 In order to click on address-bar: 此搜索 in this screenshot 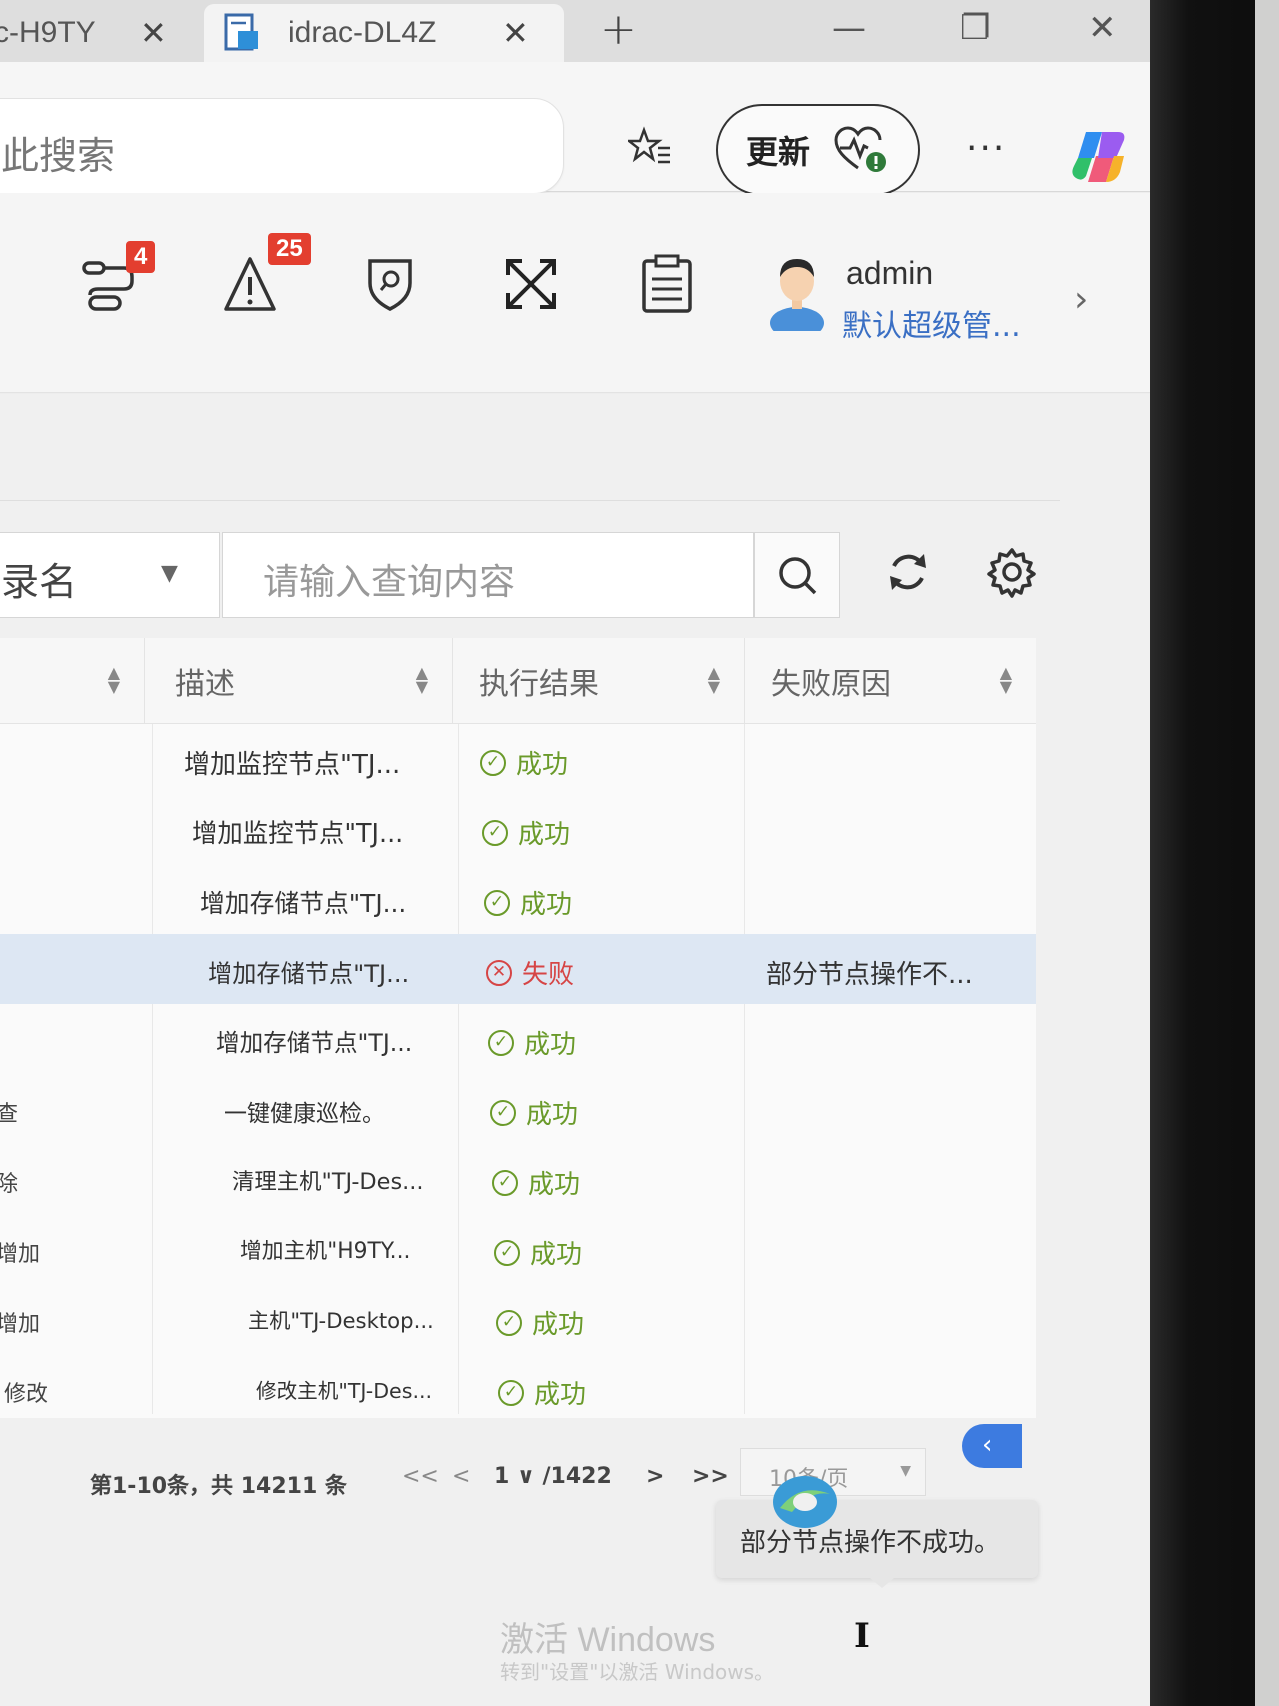, I will do `click(282, 146)`.